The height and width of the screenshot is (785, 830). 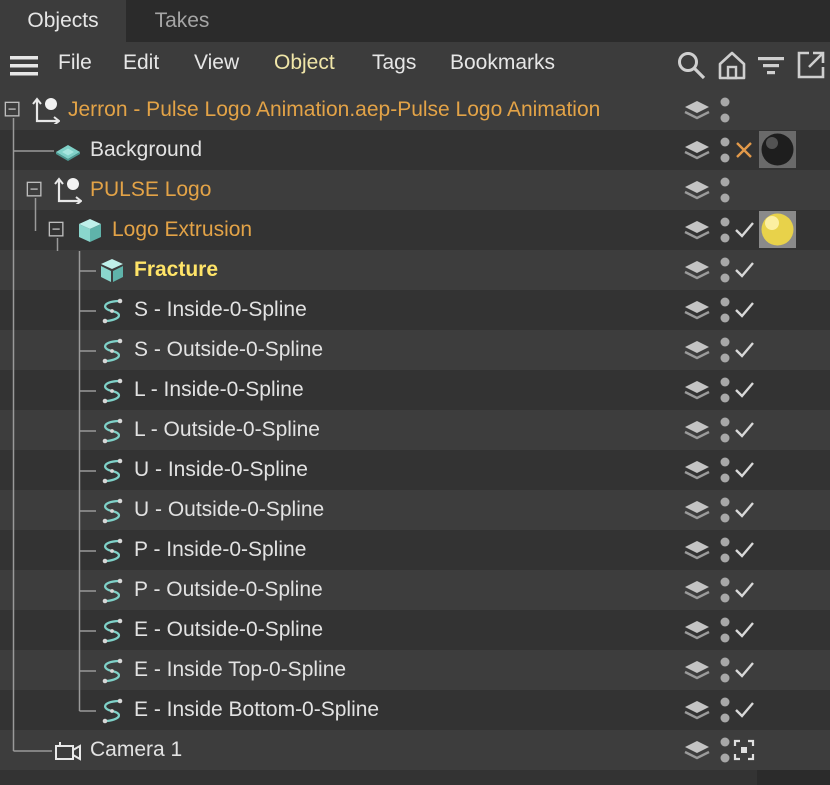 I want to click on object-row: E - Outside-0-Spline, so click(x=415, y=630).